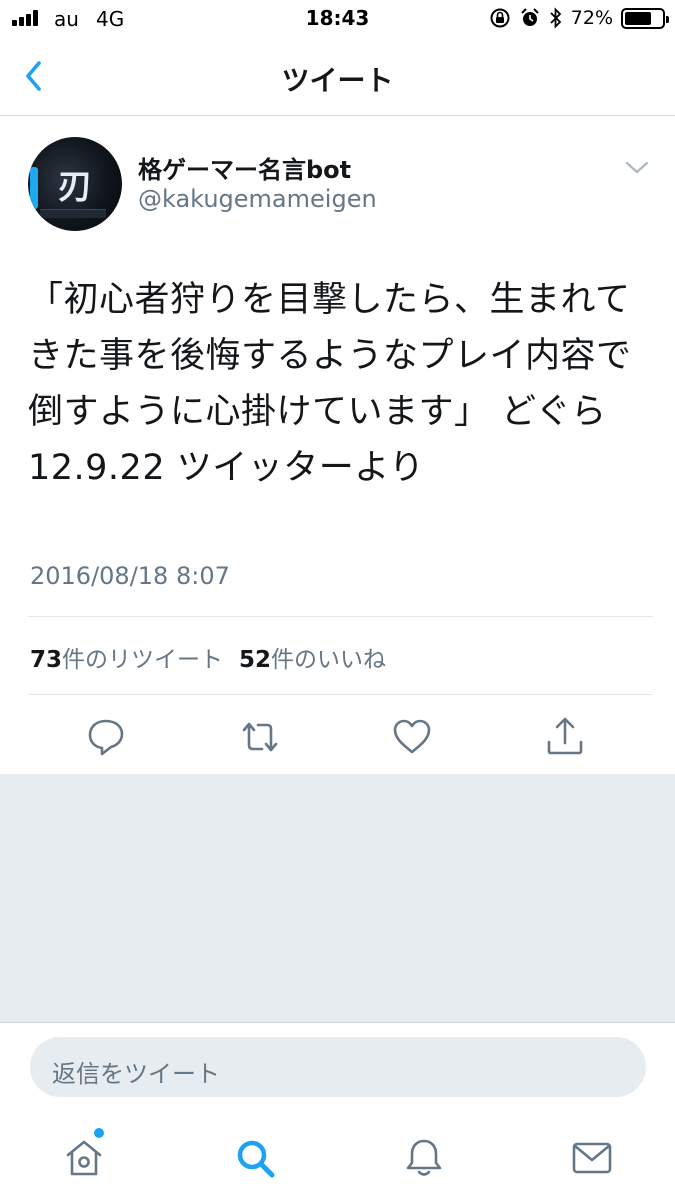 The height and width of the screenshot is (1200, 675). What do you see at coordinates (592, 1158) in the screenshot?
I see `messages-icon` at bounding box center [592, 1158].